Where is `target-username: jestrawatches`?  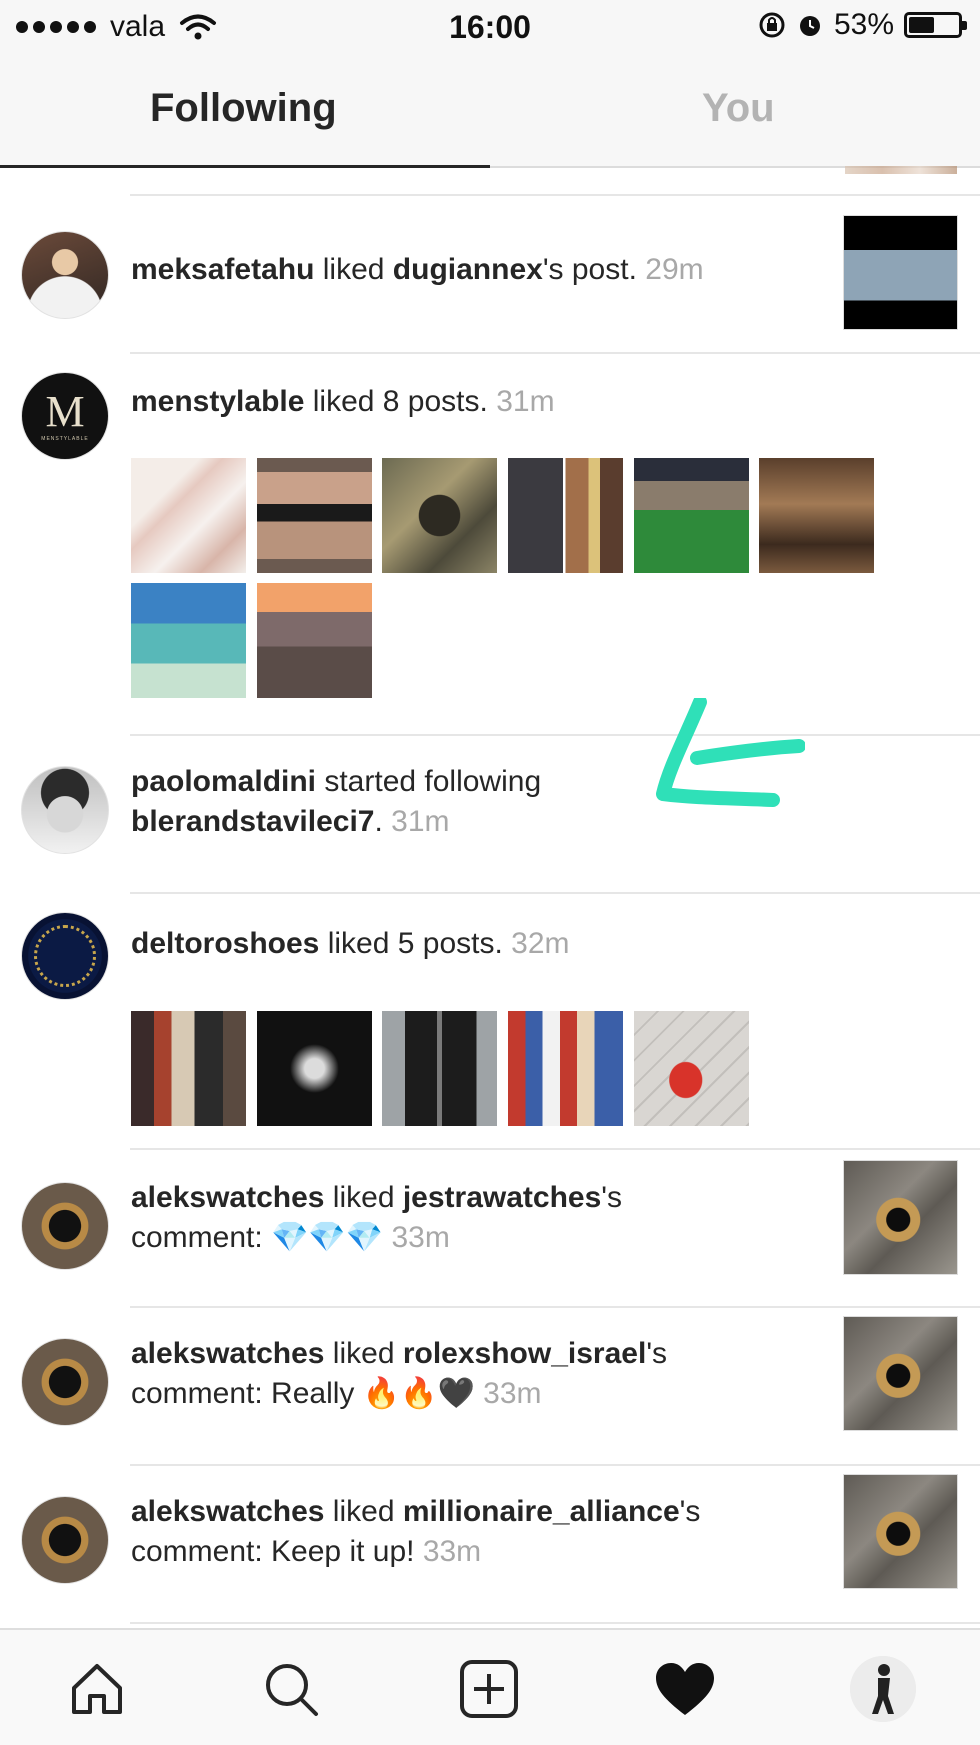 target-username: jestrawatches is located at coordinates (502, 1197).